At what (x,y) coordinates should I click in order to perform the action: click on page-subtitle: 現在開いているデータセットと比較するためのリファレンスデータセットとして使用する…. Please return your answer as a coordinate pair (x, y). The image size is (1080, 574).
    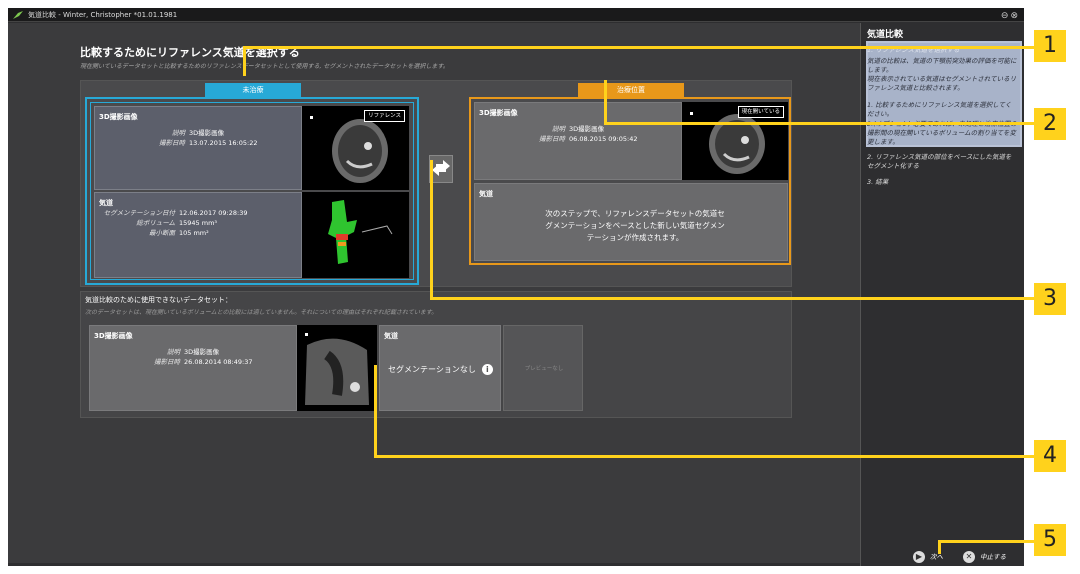
    Looking at the image, I should click on (264, 66).